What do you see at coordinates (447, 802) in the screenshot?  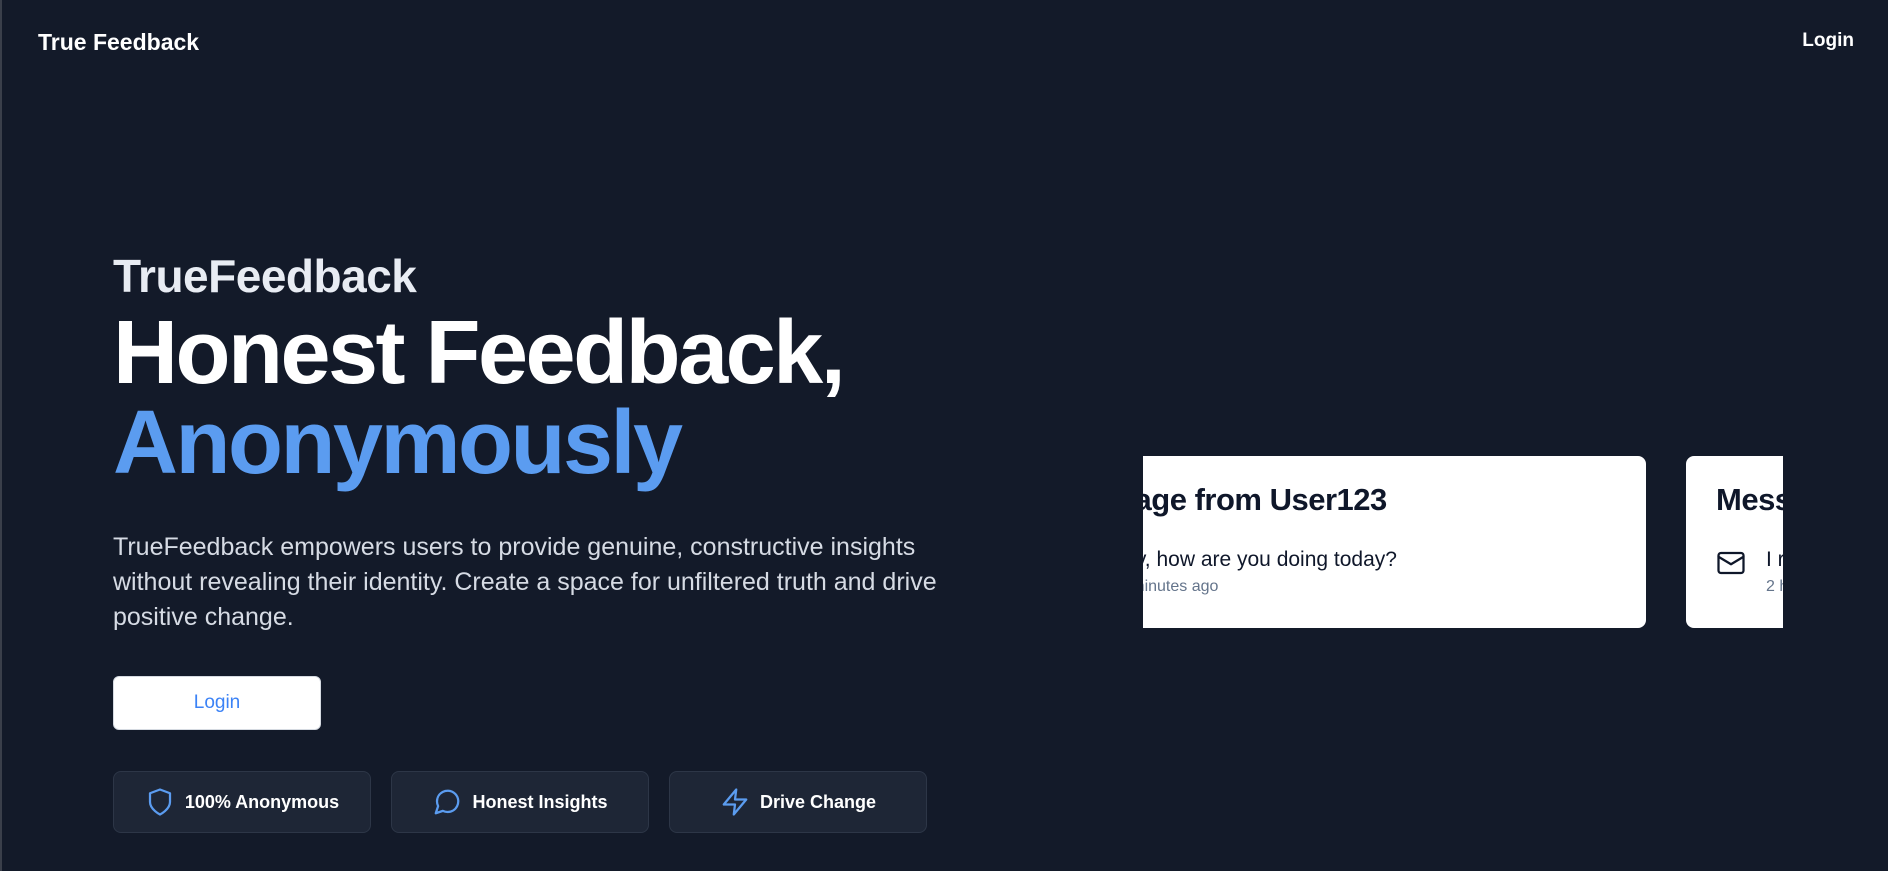 I see `message-circle-icon` at bounding box center [447, 802].